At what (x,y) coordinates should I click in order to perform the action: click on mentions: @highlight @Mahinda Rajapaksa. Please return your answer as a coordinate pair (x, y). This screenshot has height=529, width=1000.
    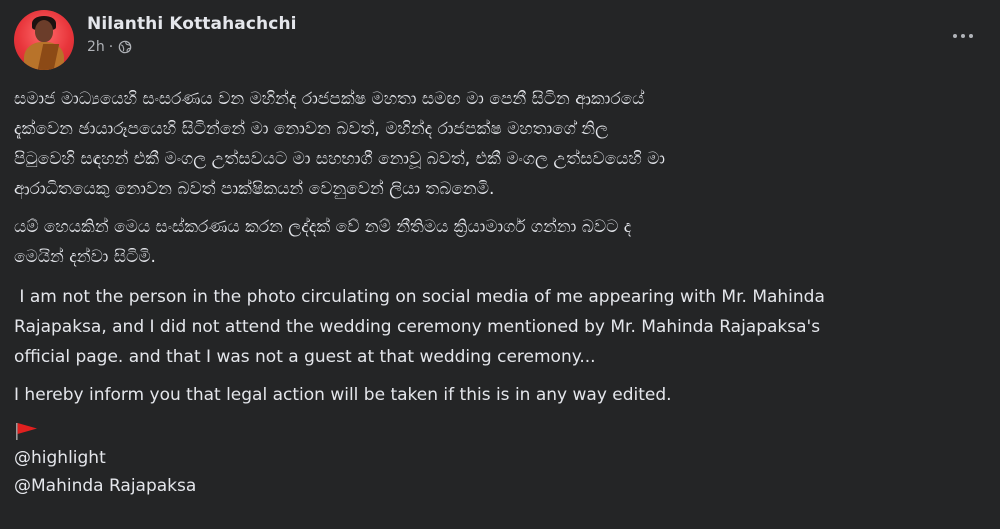
    Looking at the image, I should click on (501, 472).